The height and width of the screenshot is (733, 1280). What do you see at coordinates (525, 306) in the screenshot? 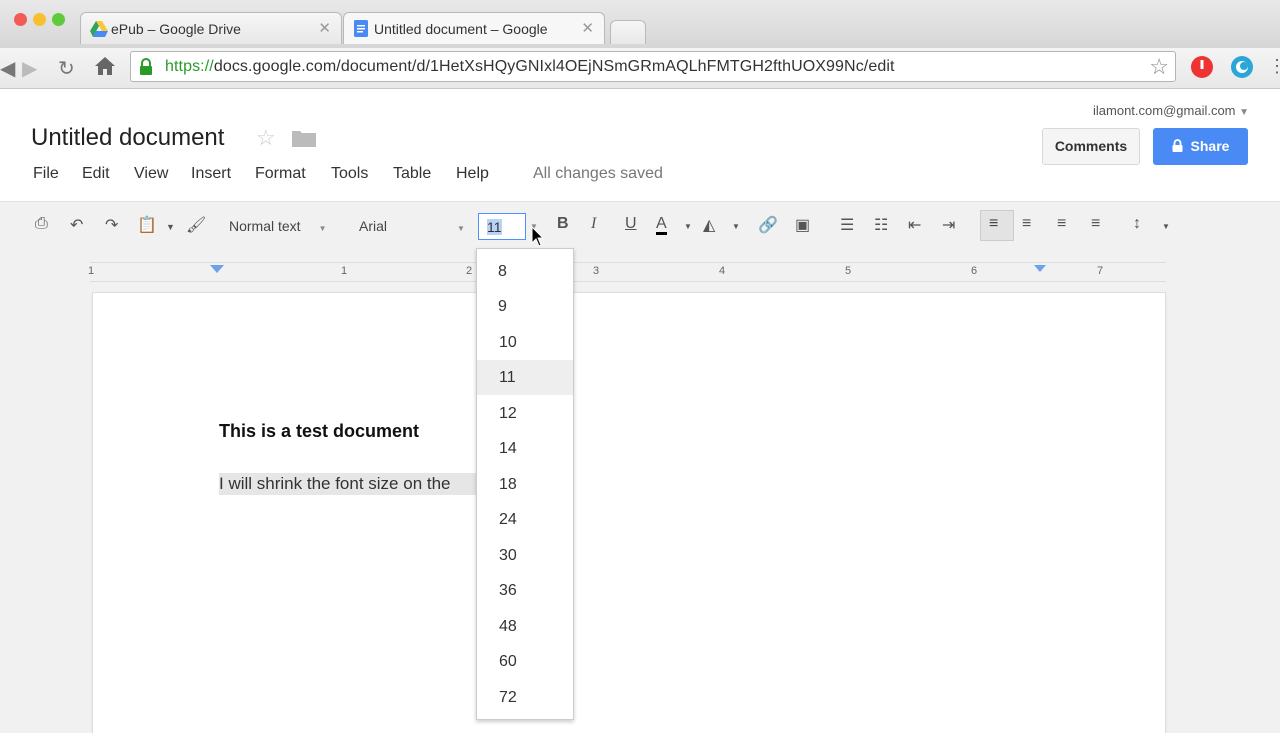
I see `font-size-option-9: 9` at bounding box center [525, 306].